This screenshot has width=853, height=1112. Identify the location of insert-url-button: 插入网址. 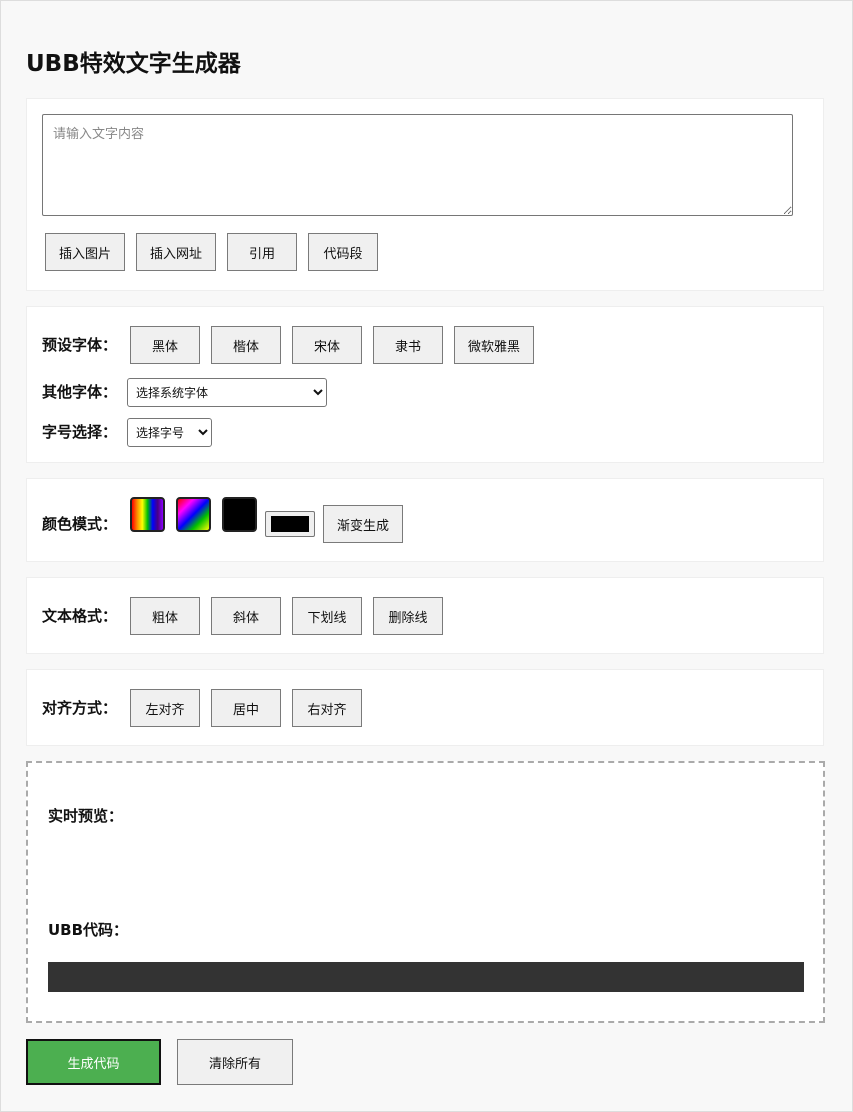
(176, 252).